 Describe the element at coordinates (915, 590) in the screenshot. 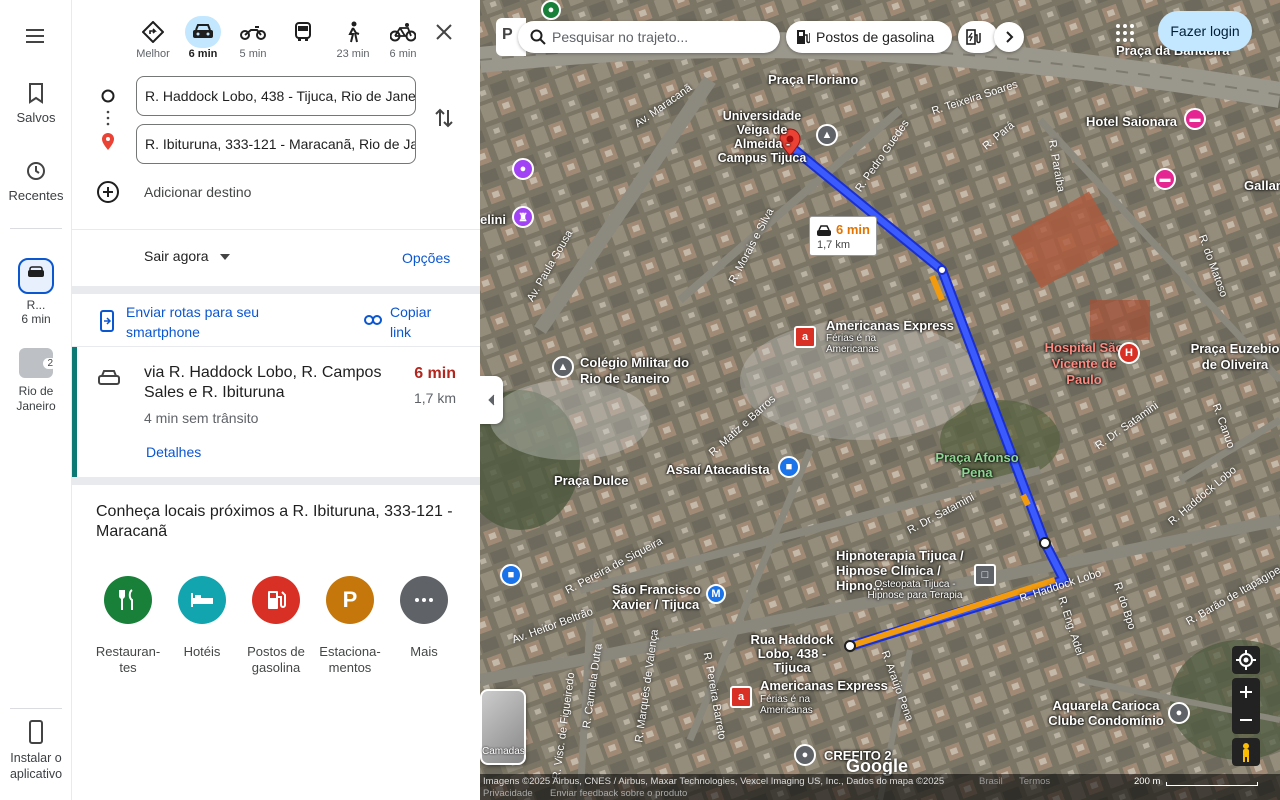

I see `label-hipno-sub: Osteopata Tijuca - Hipnose para Terapia` at that location.